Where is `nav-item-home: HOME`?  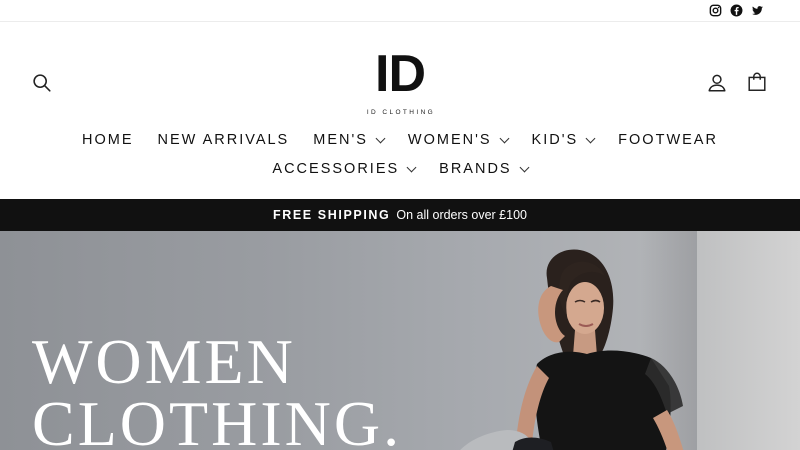 nav-item-home: HOME is located at coordinates (108, 140).